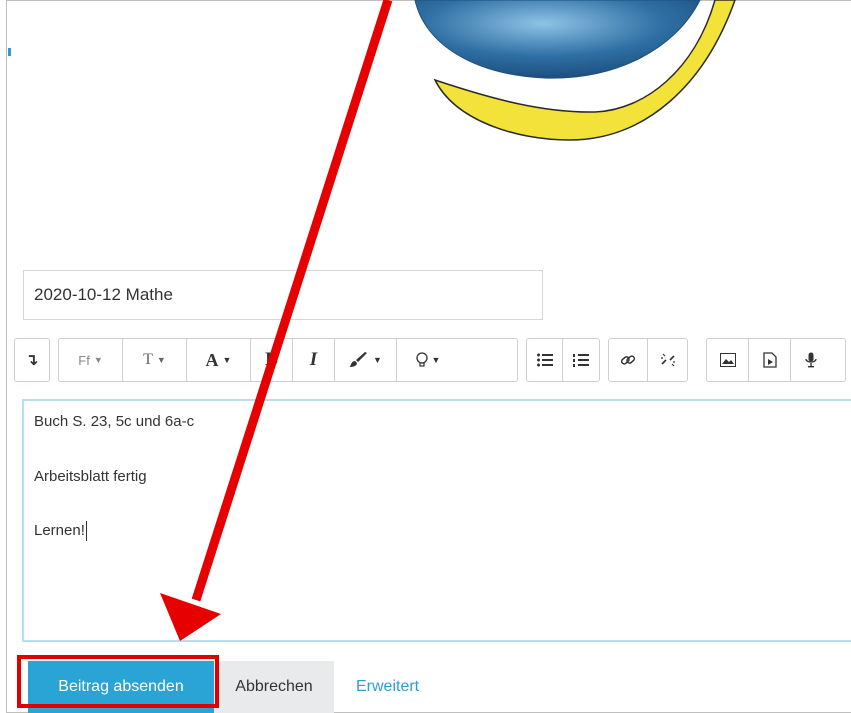 The image size is (851, 713). Describe the element at coordinates (283, 295) in the screenshot. I see `subject-input: 2020-10-12 Mathe` at that location.